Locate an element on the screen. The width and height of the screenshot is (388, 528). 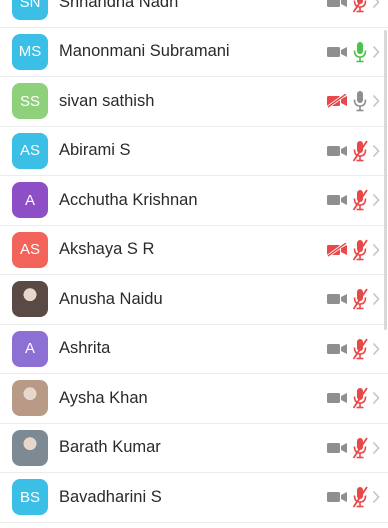
participant-name: Aysha Khan is located at coordinates (103, 397).